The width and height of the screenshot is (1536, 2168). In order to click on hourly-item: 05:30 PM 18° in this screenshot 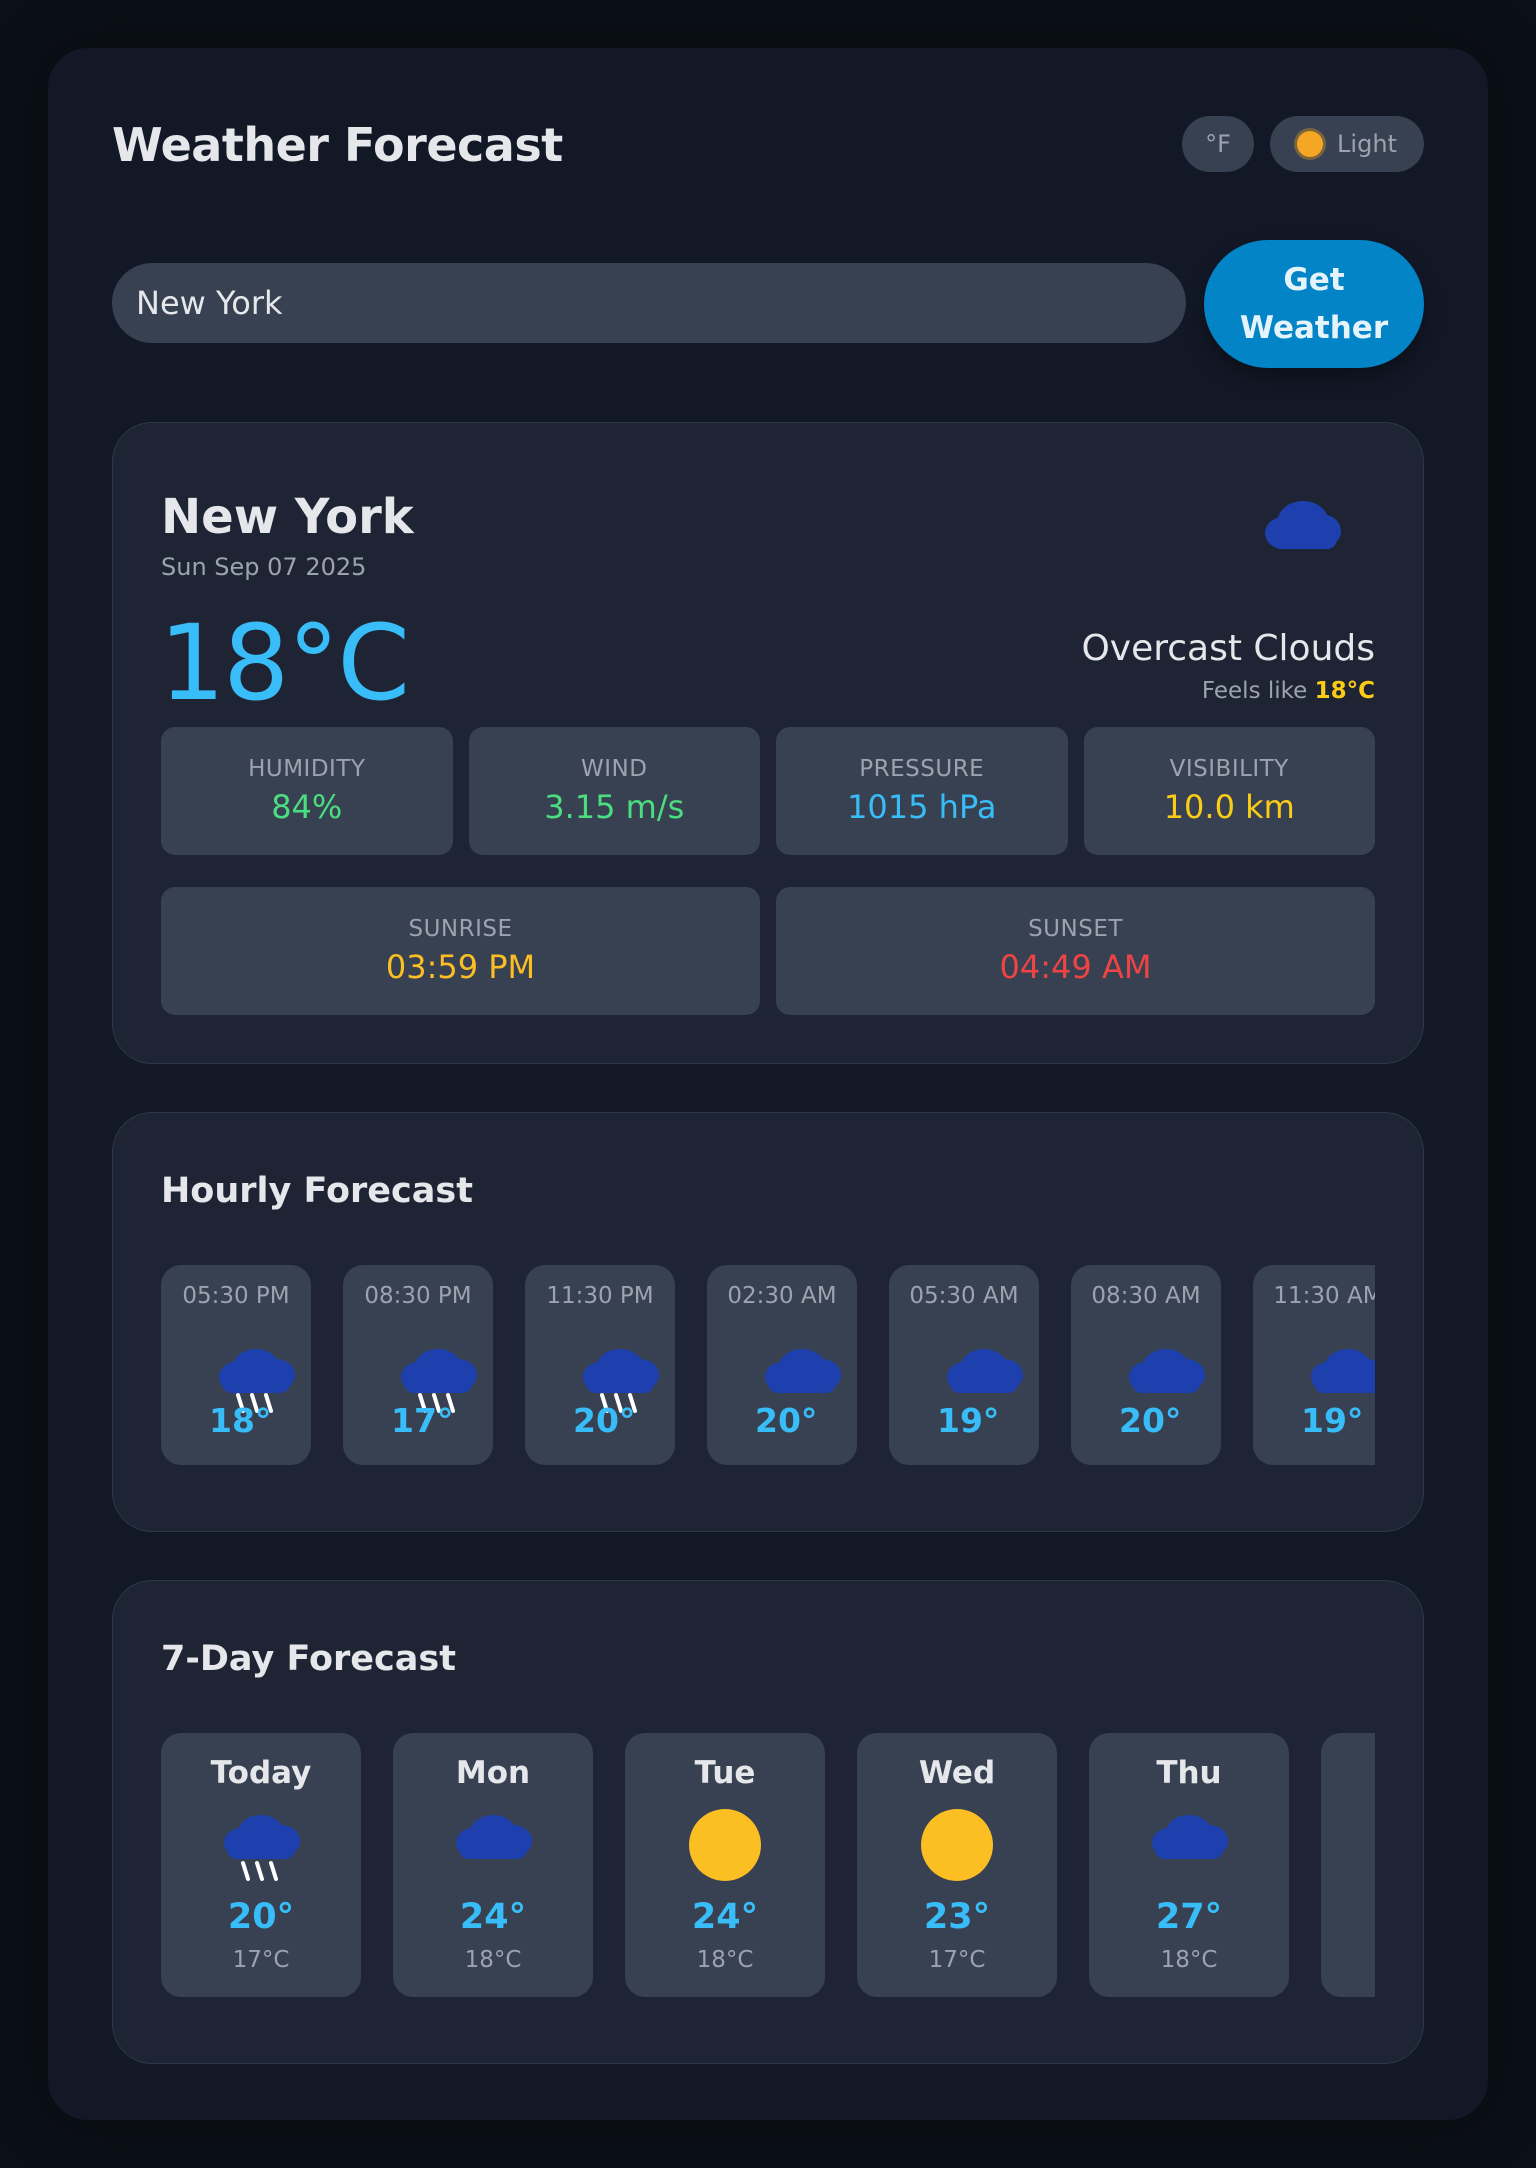, I will do `click(236, 1365)`.